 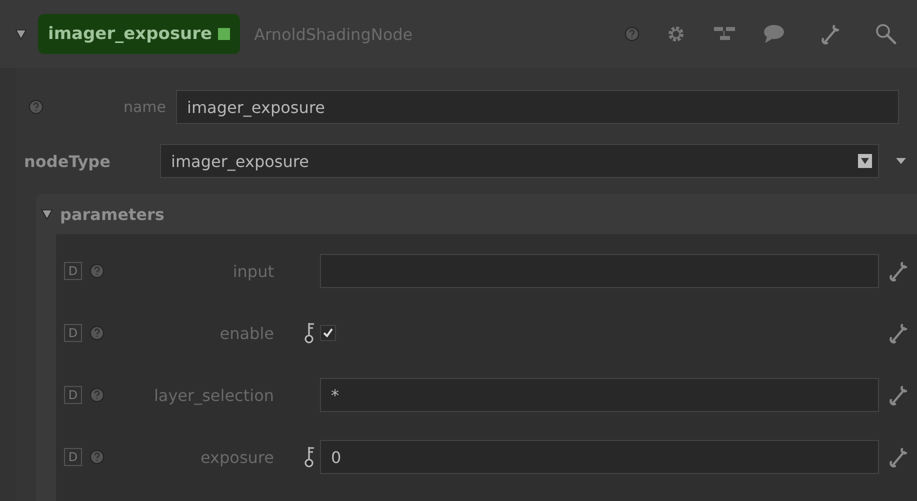 What do you see at coordinates (236, 457) in the screenshot?
I see `parameter-label: exposure` at bounding box center [236, 457].